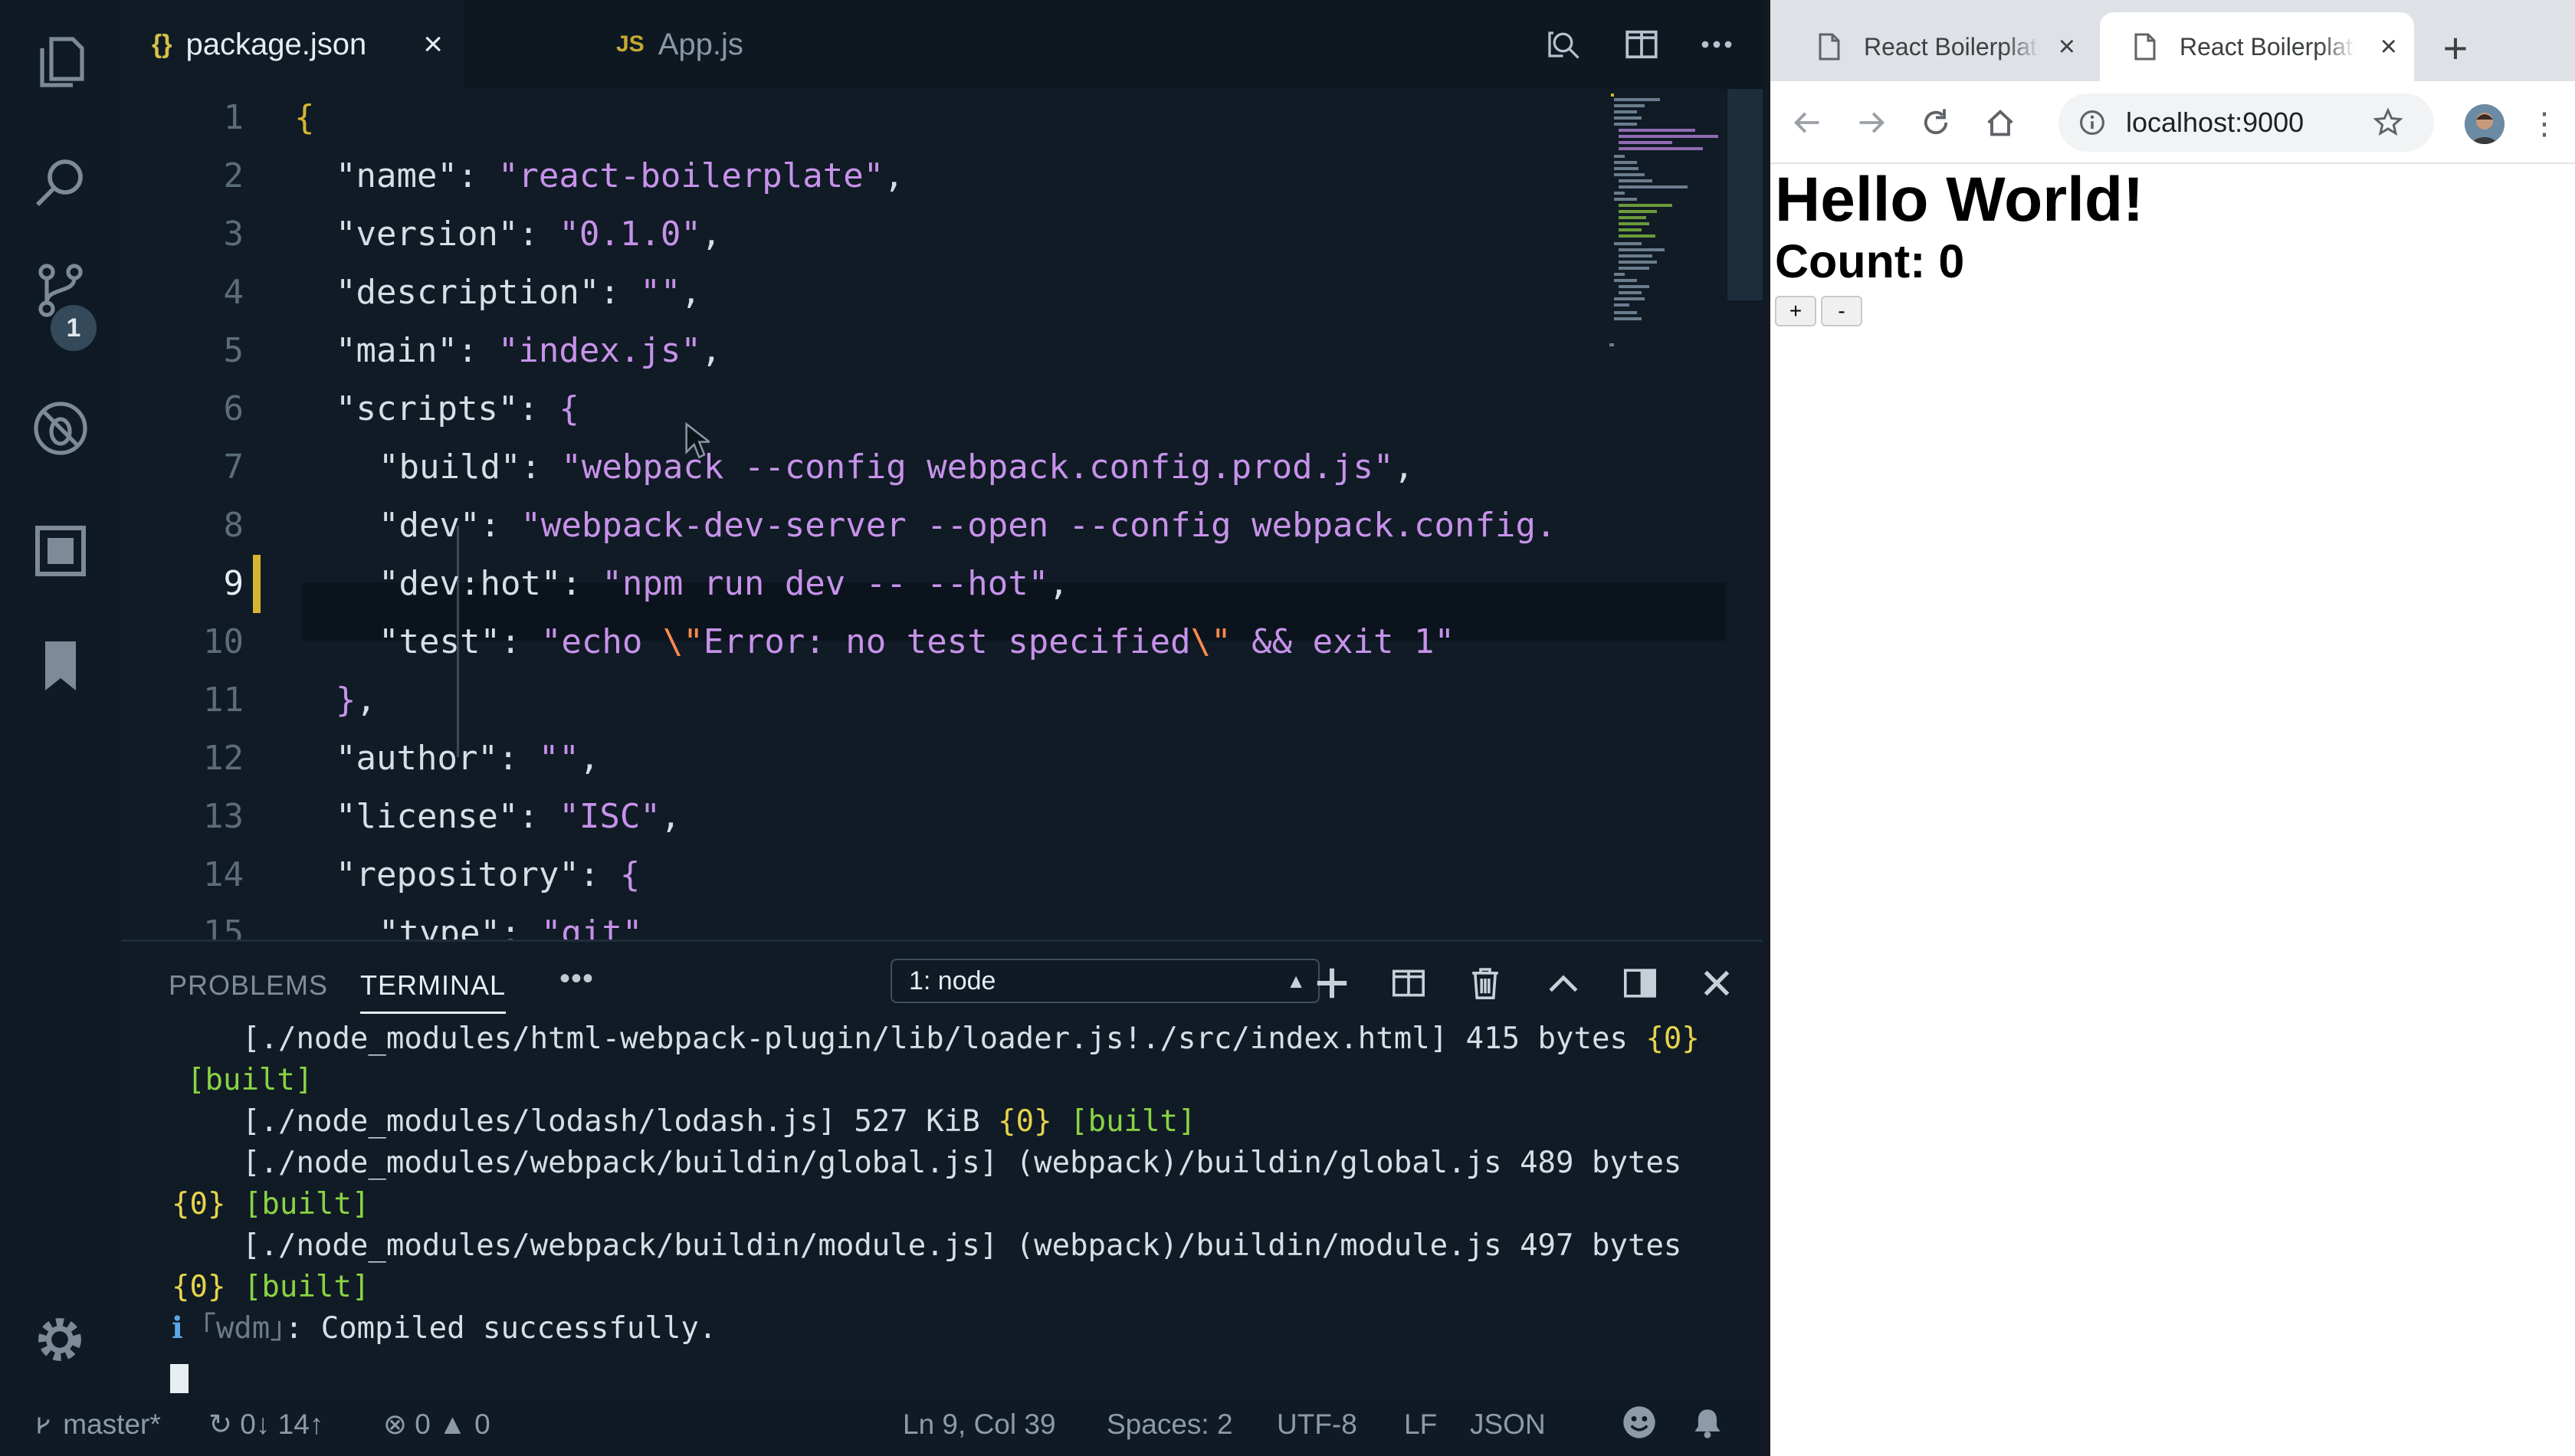  Describe the element at coordinates (1170, 1424) in the screenshot. I see `indentation: Spaces: 2` at that location.